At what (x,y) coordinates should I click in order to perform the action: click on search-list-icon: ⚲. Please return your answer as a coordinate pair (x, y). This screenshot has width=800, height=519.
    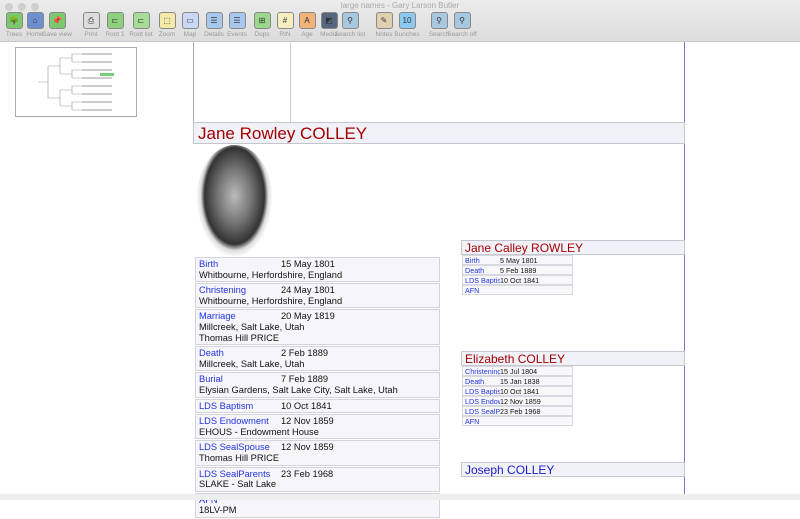
    Looking at the image, I should click on (350, 20).